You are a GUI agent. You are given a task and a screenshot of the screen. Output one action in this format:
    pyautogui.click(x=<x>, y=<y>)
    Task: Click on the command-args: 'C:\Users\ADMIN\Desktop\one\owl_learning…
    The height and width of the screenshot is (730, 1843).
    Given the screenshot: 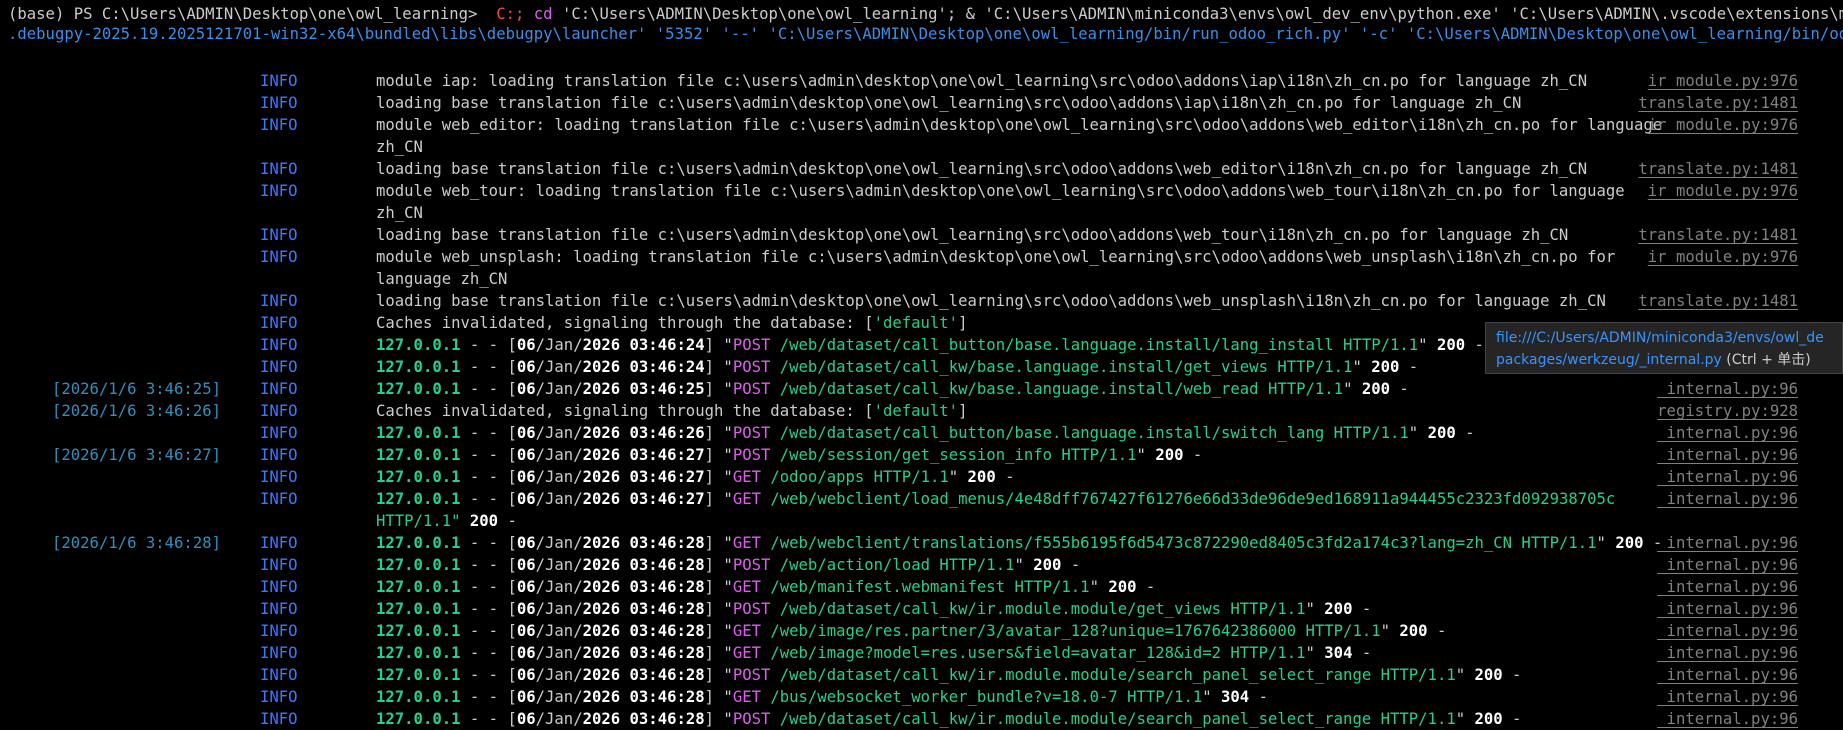 What is the action you would take?
    pyautogui.click(x=1202, y=14)
    